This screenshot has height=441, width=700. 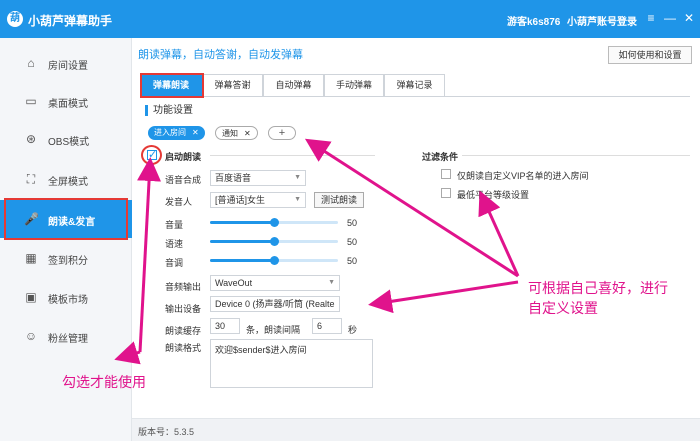 What do you see at coordinates (273, 330) in the screenshot?
I see `cache-unit: 条，朗读间隔` at bounding box center [273, 330].